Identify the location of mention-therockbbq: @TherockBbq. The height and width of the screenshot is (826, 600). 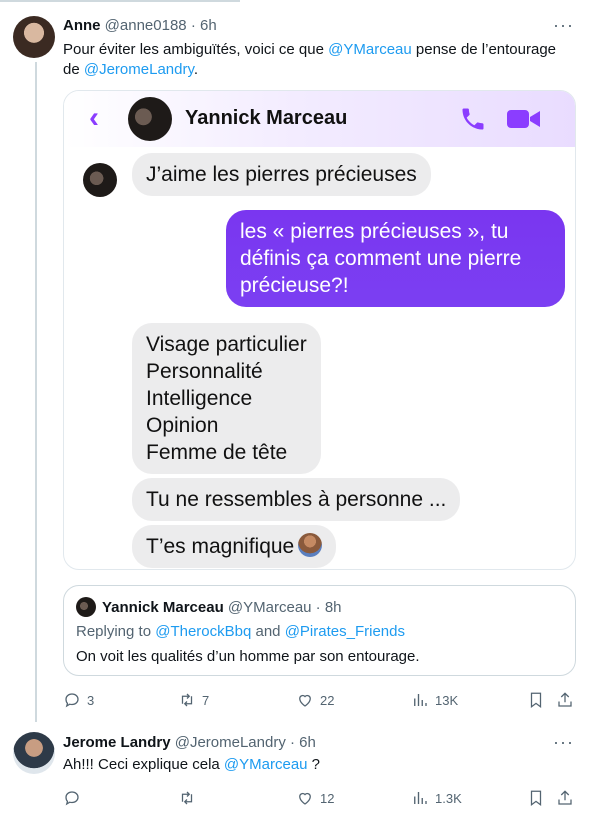
(203, 631).